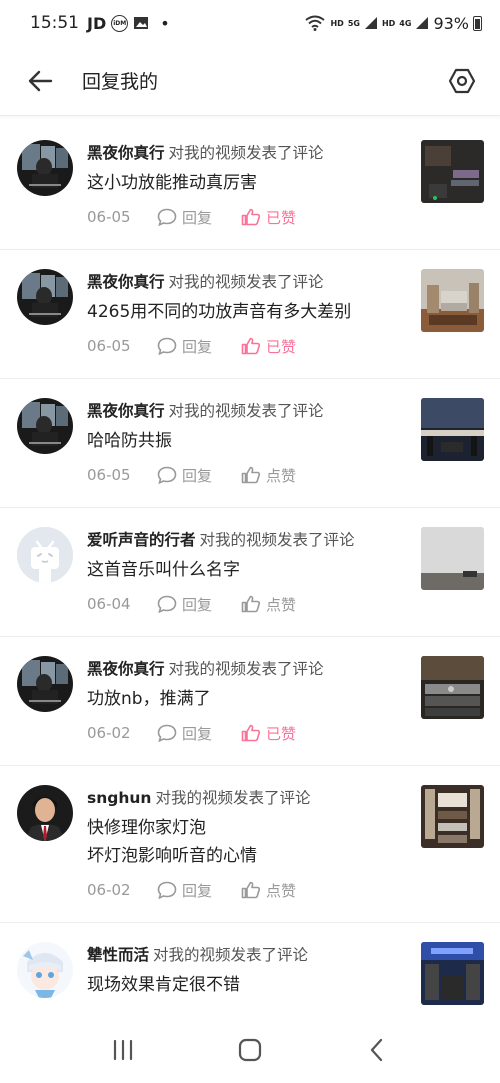 Image resolution: width=500 pixels, height=1083 pixels. I want to click on comment-text: 这小功放能推动真厉害, so click(248, 183).